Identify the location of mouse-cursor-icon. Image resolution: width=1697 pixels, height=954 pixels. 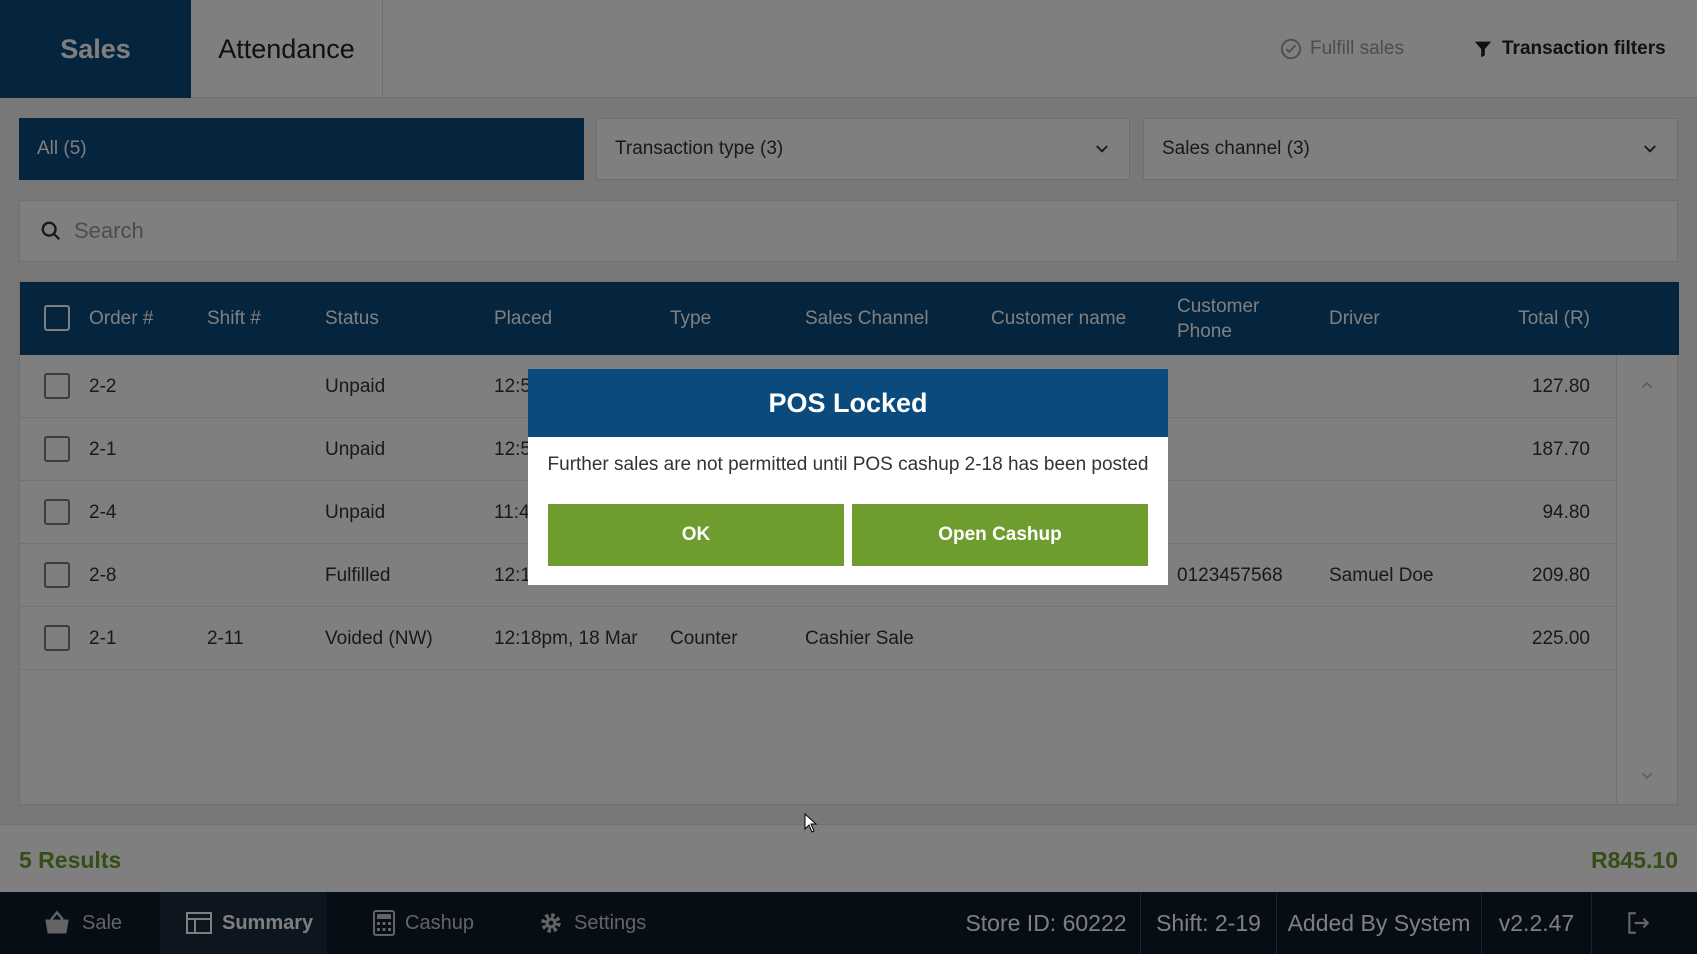
(811, 823).